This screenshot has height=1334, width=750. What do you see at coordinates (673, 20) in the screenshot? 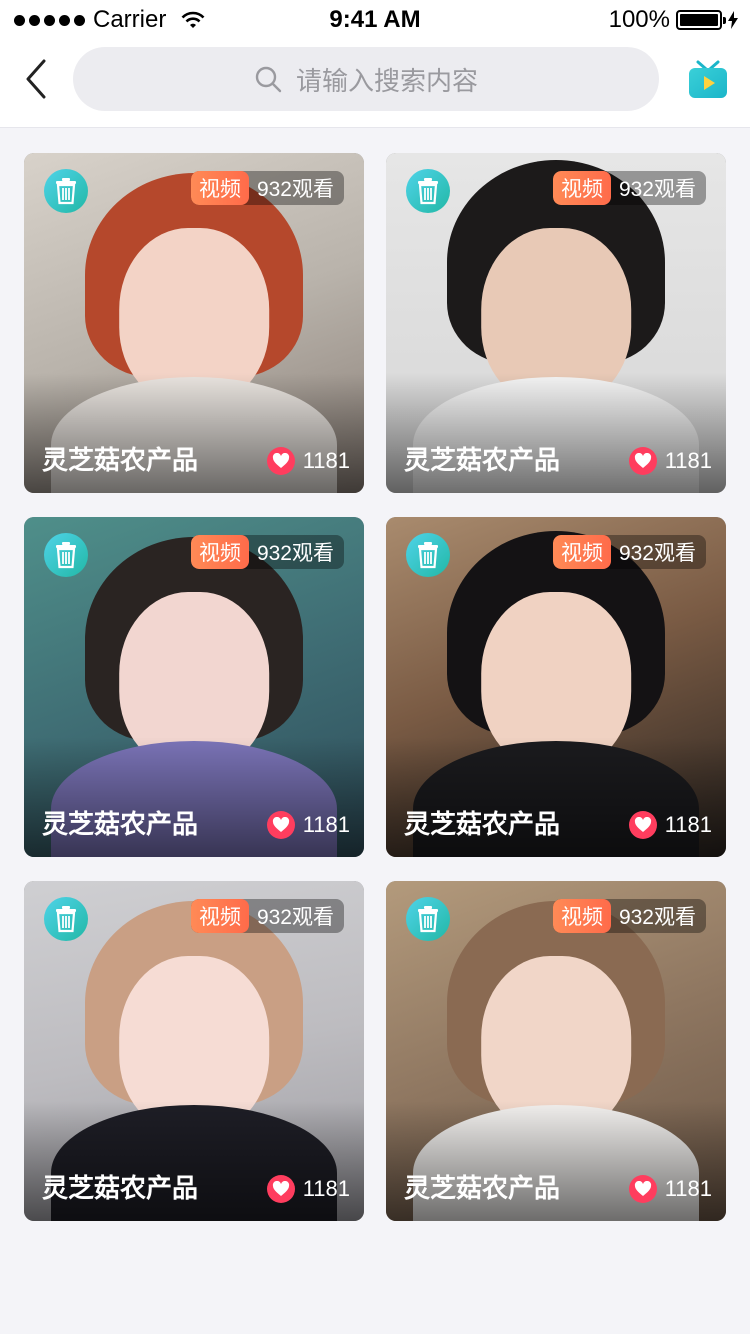
I see `status-right: 100%` at bounding box center [673, 20].